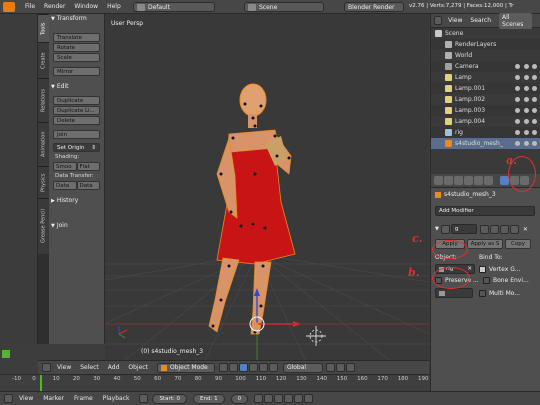 This screenshot has height=405, width=540. What do you see at coordinates (41, 383) in the screenshot?
I see `current-frame-marker` at bounding box center [41, 383].